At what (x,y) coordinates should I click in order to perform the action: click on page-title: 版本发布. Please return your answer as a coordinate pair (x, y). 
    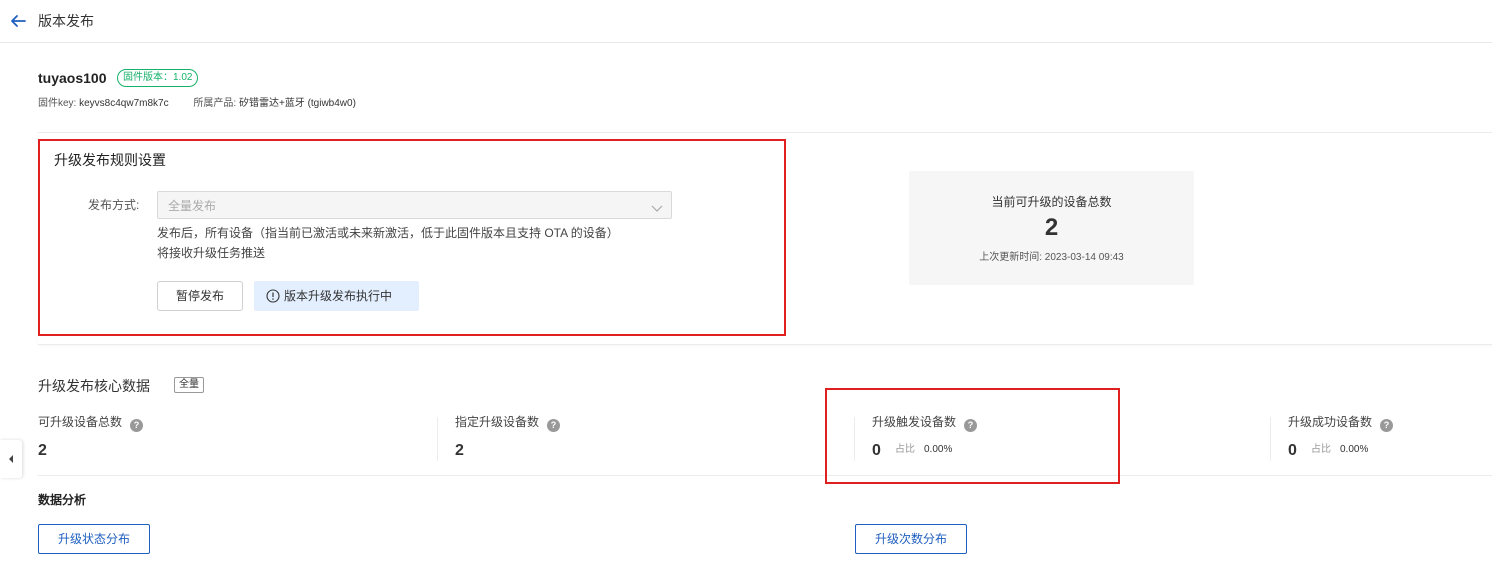
    Looking at the image, I should click on (66, 21).